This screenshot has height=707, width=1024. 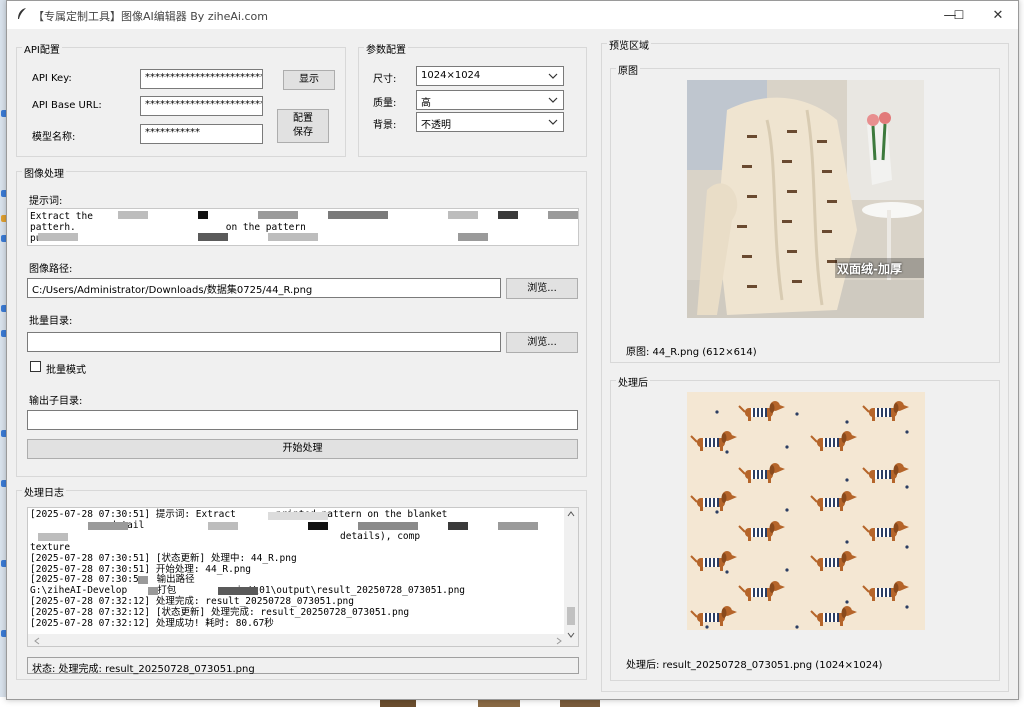 I want to click on background-select: 不透明, so click(x=490, y=122).